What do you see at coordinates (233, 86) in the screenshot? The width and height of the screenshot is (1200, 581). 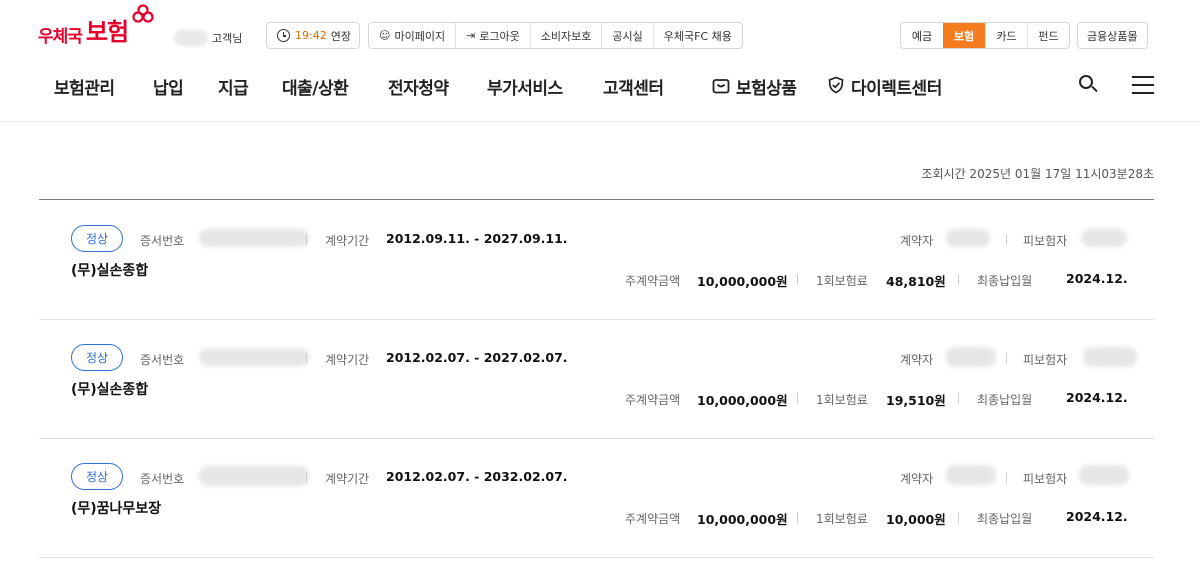 I see `nav-item-claims: 지급` at bounding box center [233, 86].